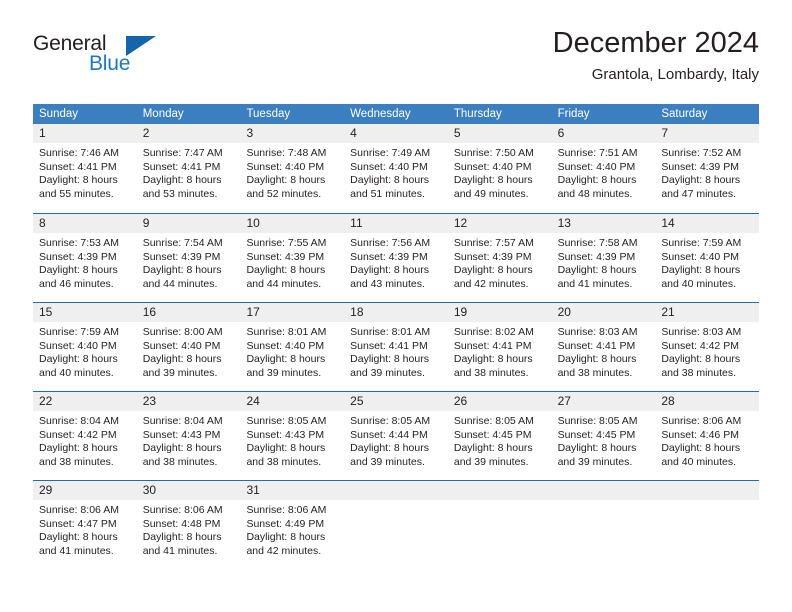 Image resolution: width=792 pixels, height=612 pixels. Describe the element at coordinates (182, 510) in the screenshot. I see `sunrise-text: Sunrise: 8:06 AM` at that location.